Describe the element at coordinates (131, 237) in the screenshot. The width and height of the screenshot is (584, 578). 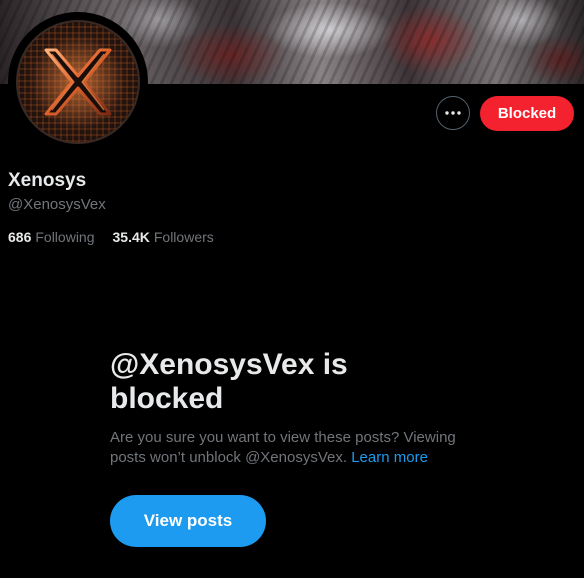
I see `followers-count: 35.4K` at that location.